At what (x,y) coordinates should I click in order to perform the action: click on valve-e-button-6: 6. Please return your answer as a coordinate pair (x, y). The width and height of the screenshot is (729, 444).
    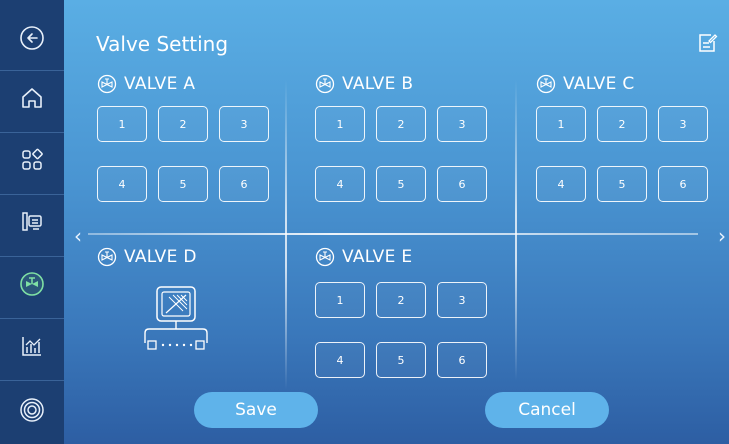
    Looking at the image, I should click on (462, 360).